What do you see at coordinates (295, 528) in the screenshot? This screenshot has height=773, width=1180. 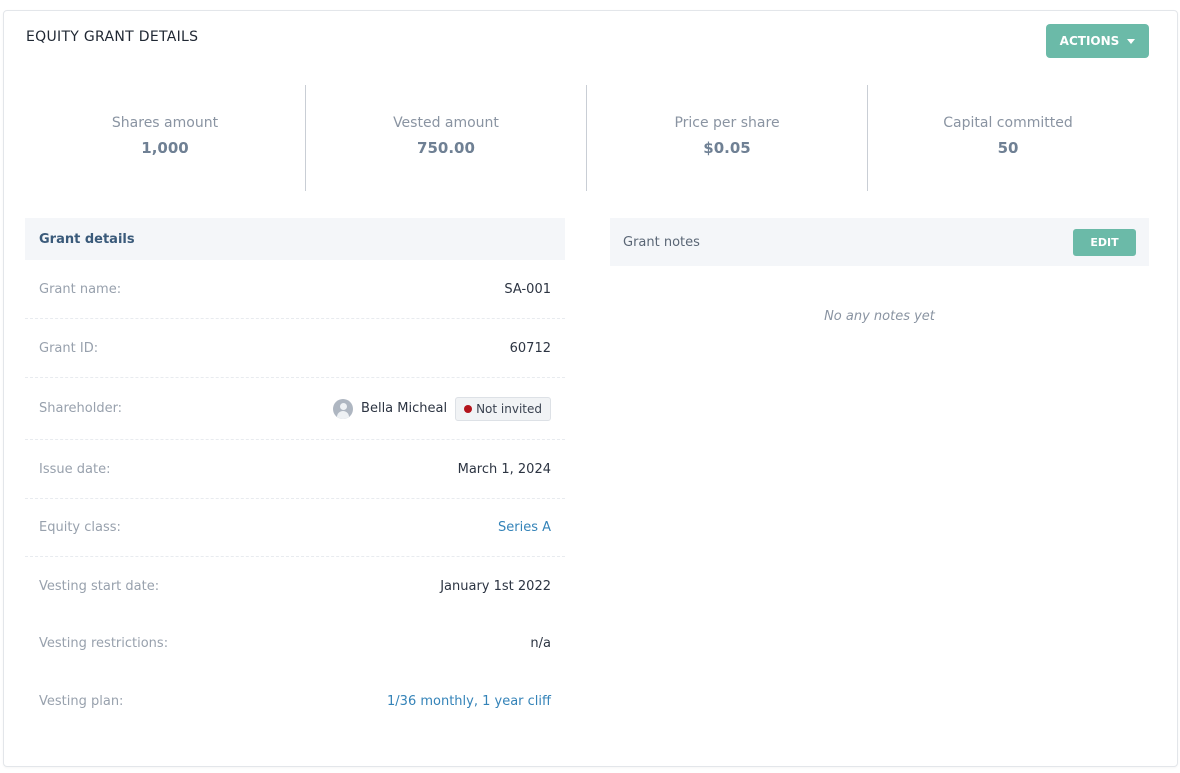 I see `row-equity-class: Equity class: Series A` at bounding box center [295, 528].